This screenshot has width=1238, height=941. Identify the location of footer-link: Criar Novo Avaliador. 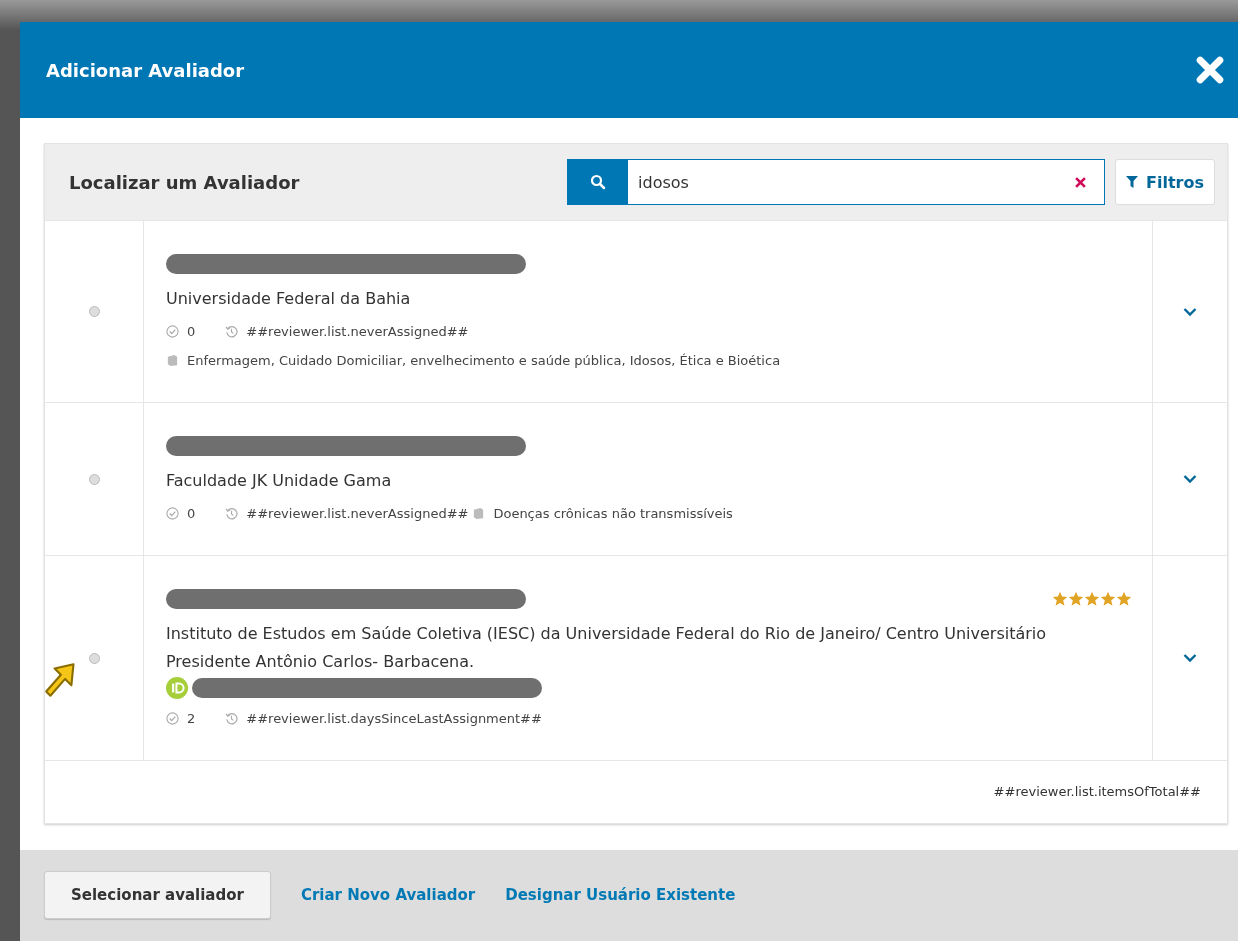
(388, 895).